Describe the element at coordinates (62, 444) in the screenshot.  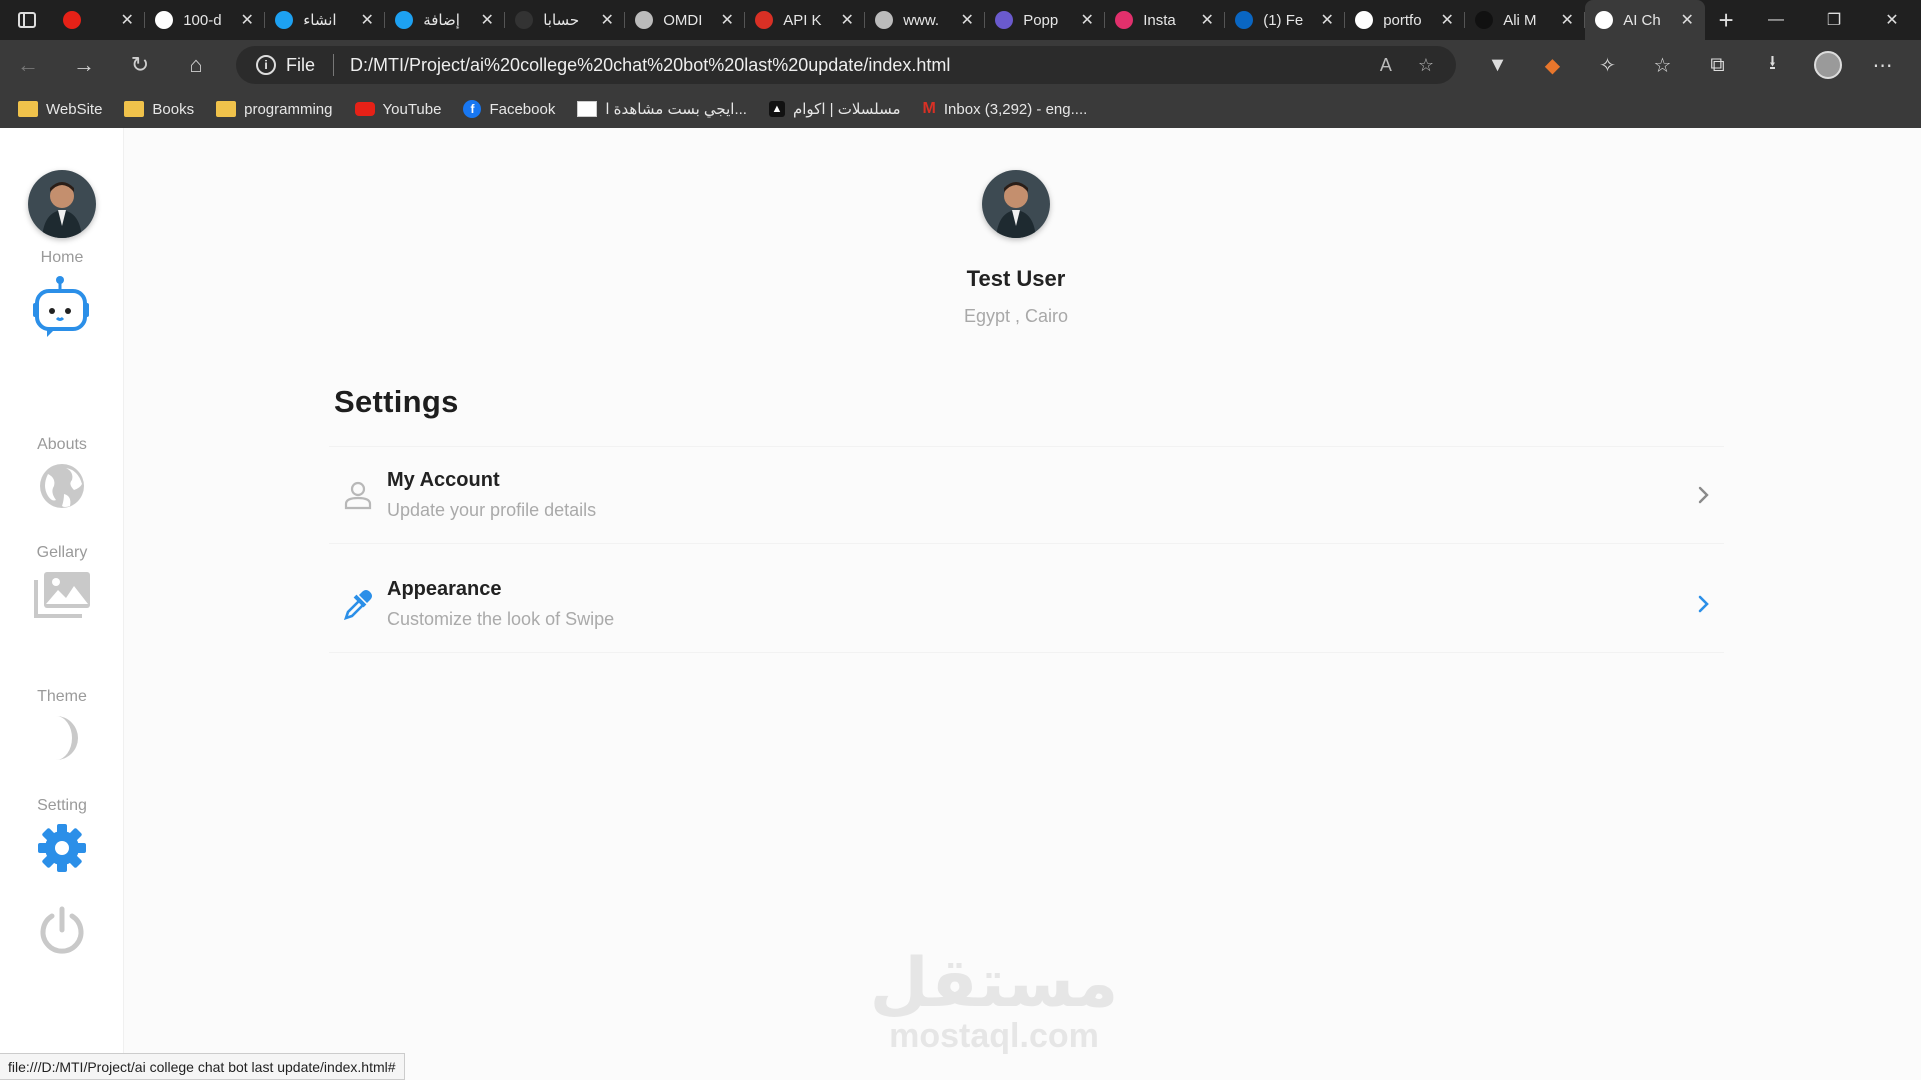
I see `sidebar-item-label: Abouts` at that location.